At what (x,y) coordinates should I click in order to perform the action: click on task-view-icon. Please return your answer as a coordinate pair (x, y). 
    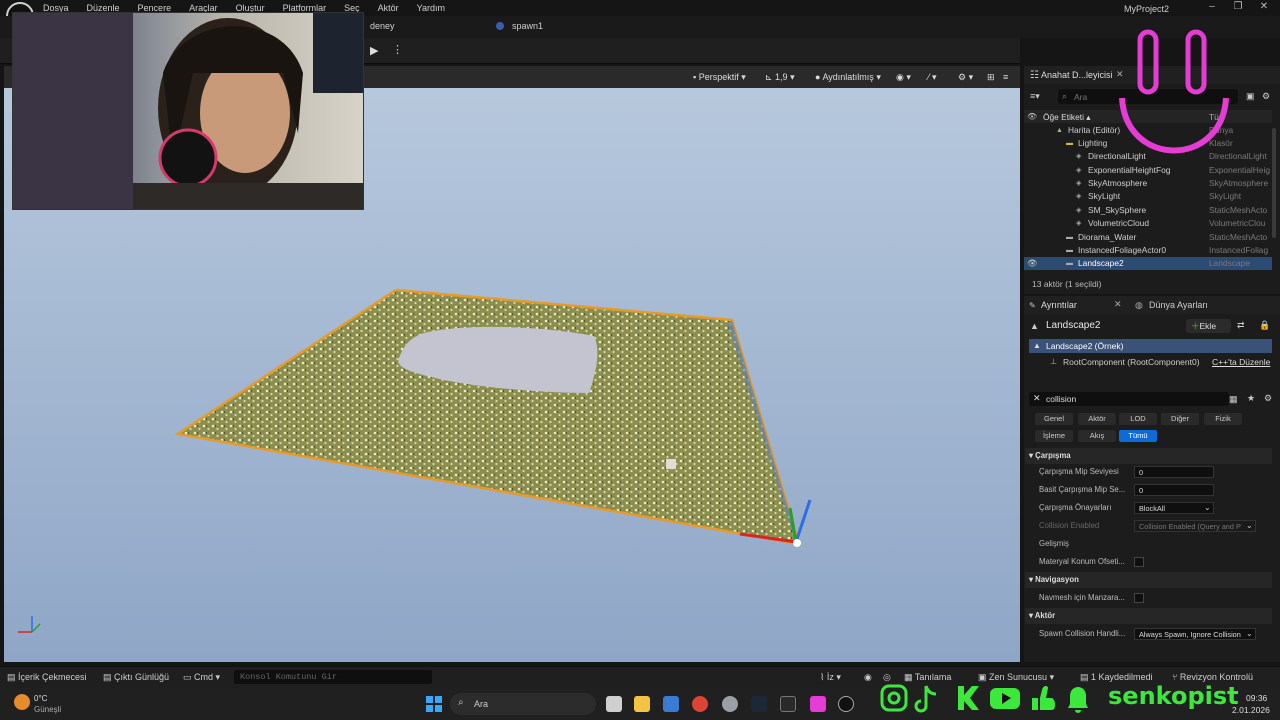
    Looking at the image, I should click on (614, 704).